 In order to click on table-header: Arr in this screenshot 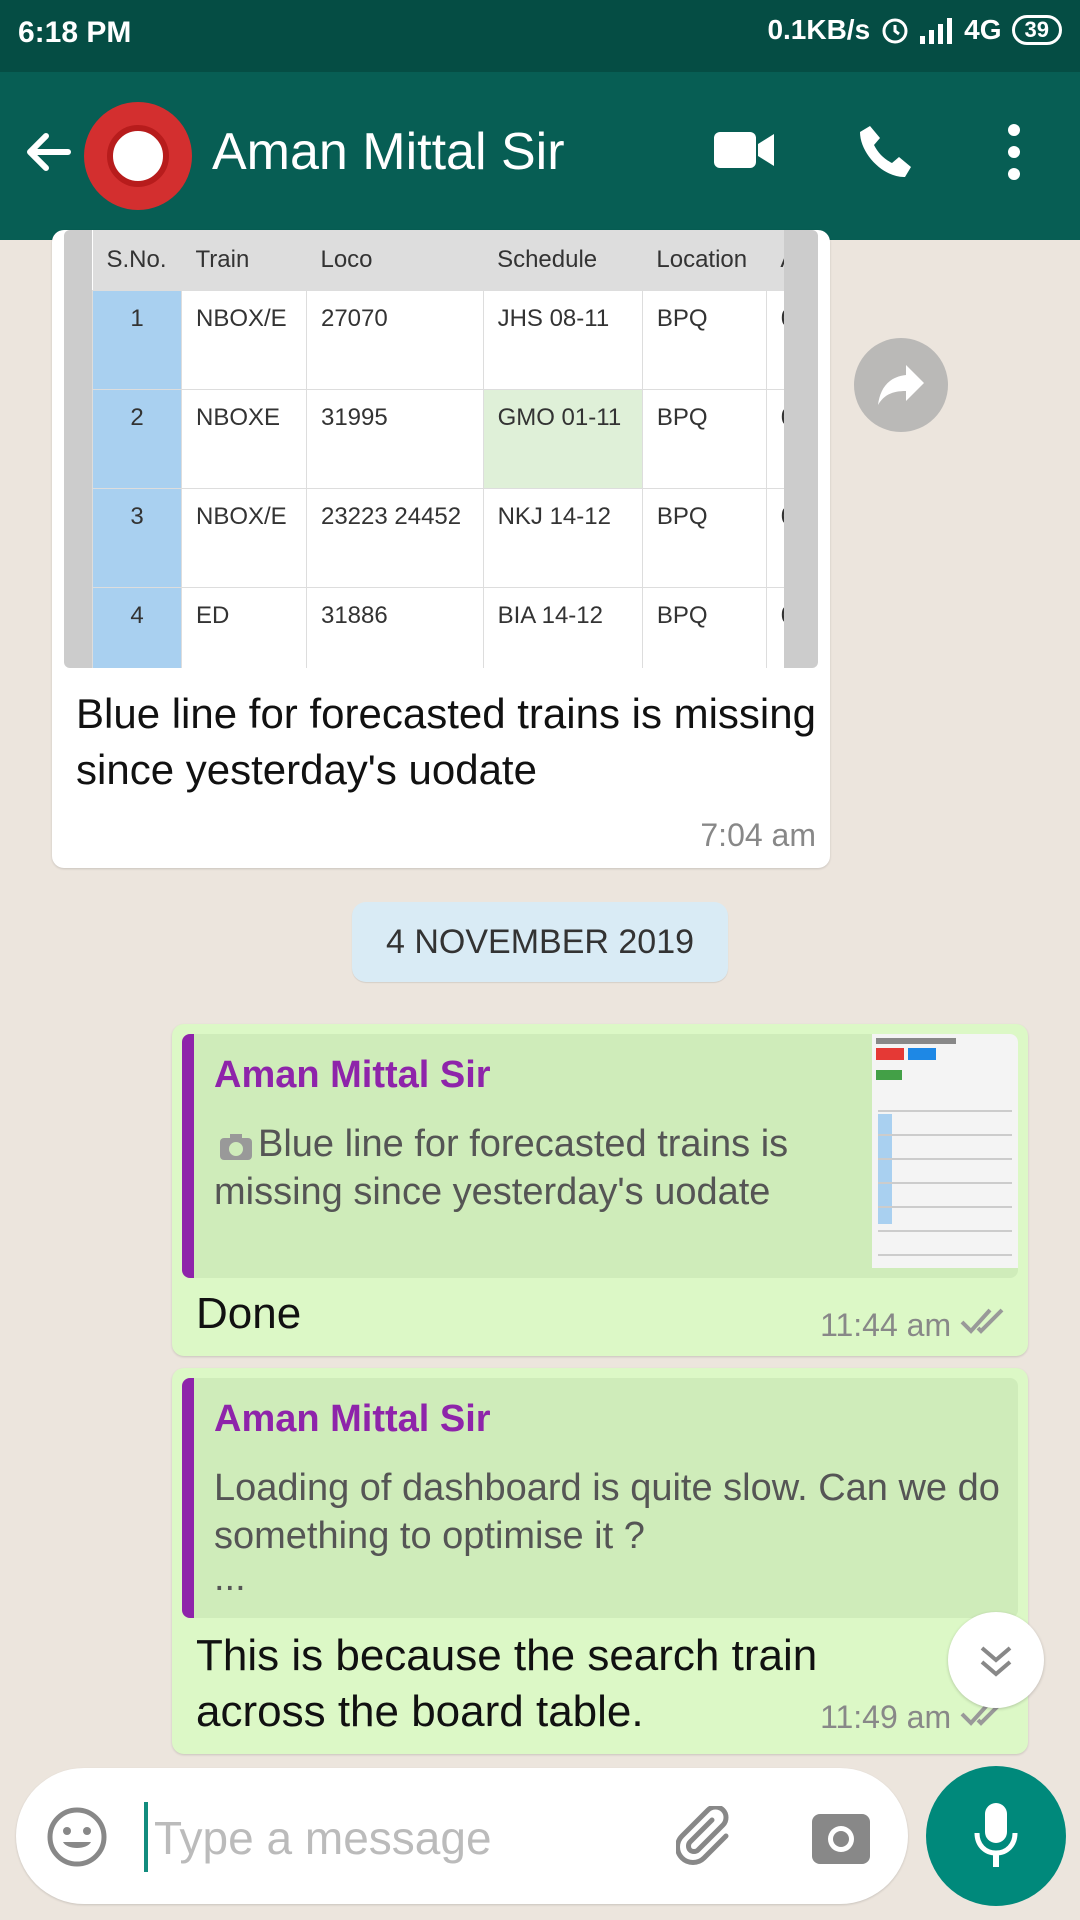, I will do `click(775, 260)`.